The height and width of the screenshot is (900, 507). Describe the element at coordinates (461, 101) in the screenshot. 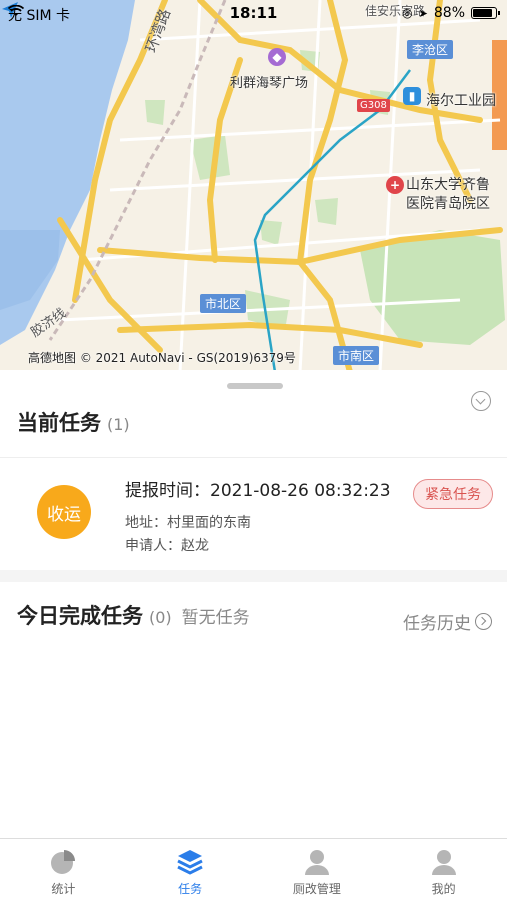

I see `map-poi-label: 海尔工业园` at that location.